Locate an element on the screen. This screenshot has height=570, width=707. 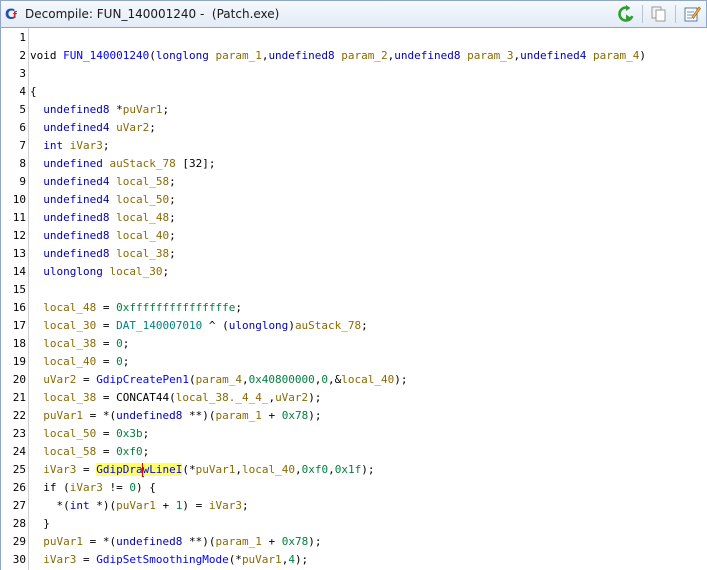
code-token: 0xf0 is located at coordinates (315, 469).